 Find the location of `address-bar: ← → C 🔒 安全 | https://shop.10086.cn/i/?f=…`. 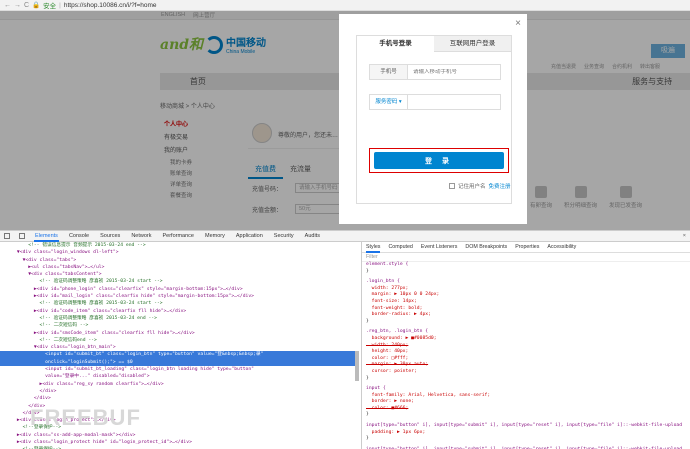

address-bar: ← → C 🔒 安全 | https://shop.10086.cn/i/?f=… is located at coordinates (345, 5).